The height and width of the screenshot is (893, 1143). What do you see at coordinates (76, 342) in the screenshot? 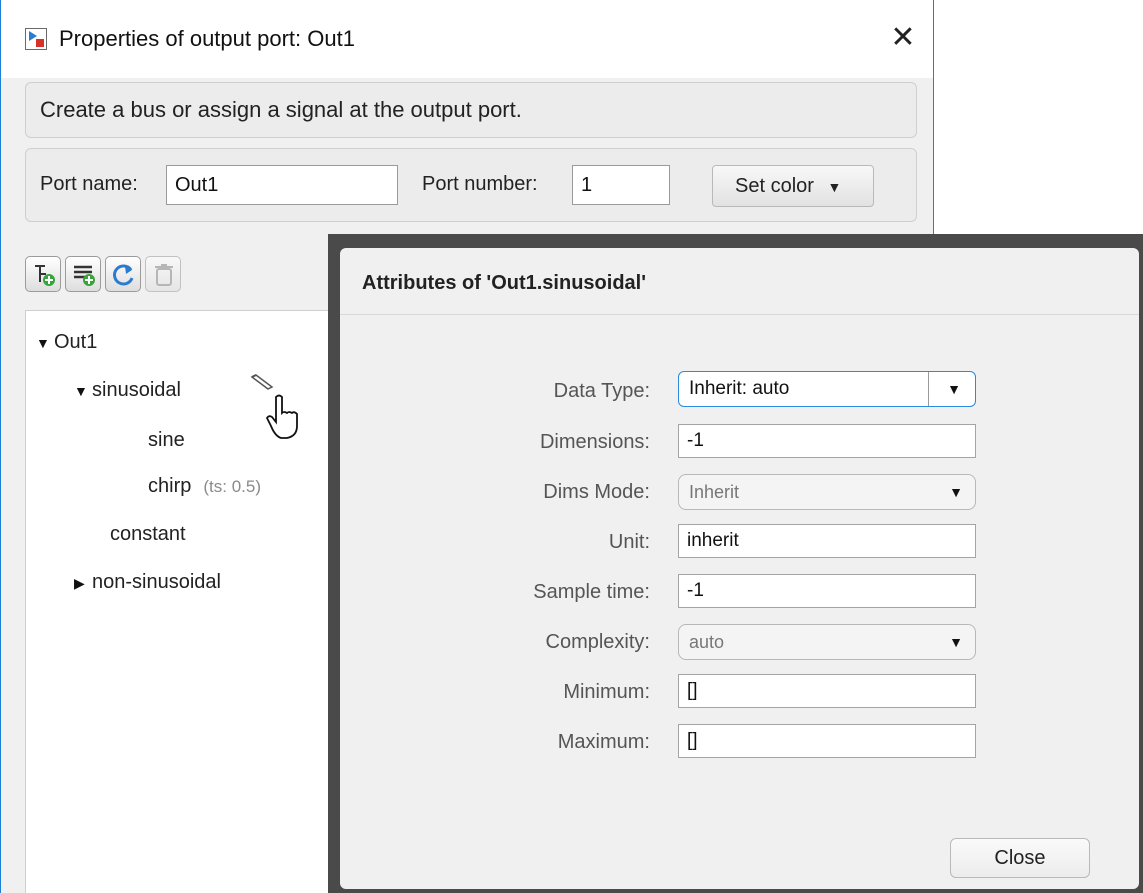
I see `tree-item-label: Out1` at bounding box center [76, 342].